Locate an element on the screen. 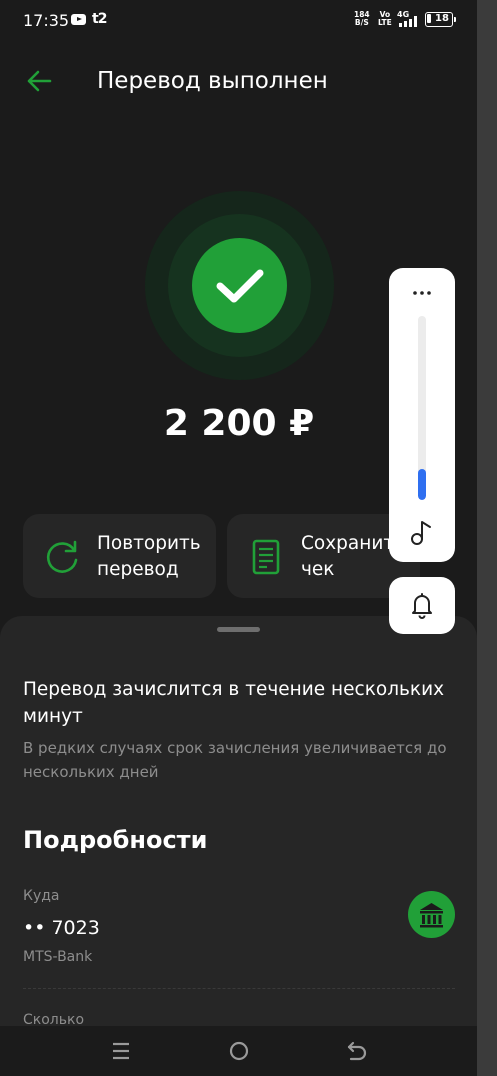  carrier-logo: t2 is located at coordinates (99, 19).